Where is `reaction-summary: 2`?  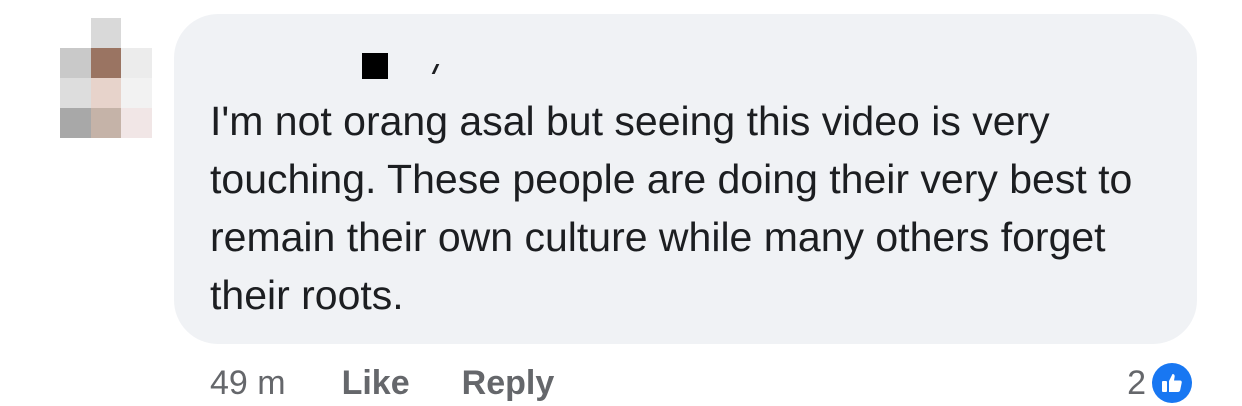
reaction-summary: 2 is located at coordinates (1159, 383).